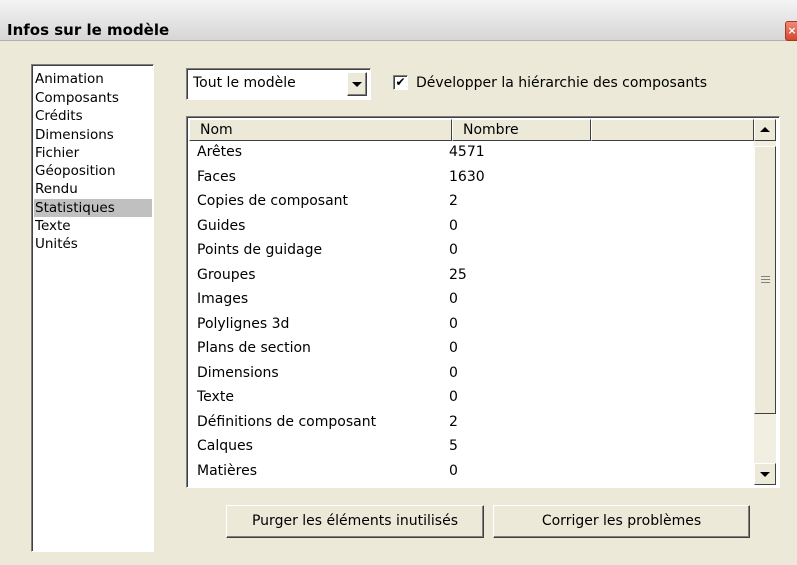 The height and width of the screenshot is (565, 797). Describe the element at coordinates (93, 135) in the screenshot. I see `nav-item-dimensions: Dimensions` at that location.